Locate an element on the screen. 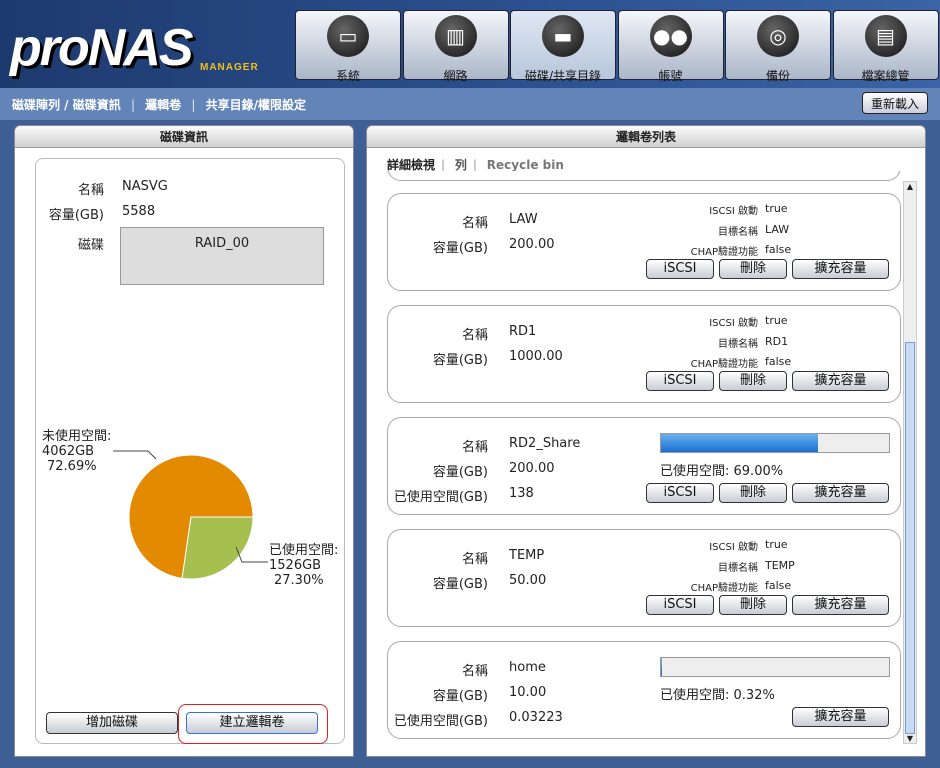 This screenshot has height=768, width=940. subnav-shares: 共享目錄/權限設定 is located at coordinates (256, 105).